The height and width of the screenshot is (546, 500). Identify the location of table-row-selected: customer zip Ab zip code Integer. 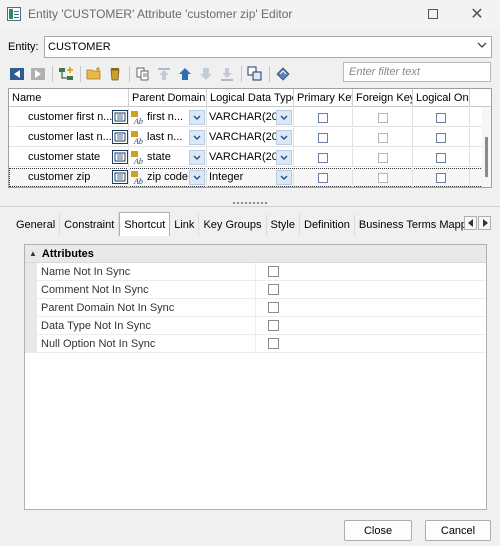
(246, 177).